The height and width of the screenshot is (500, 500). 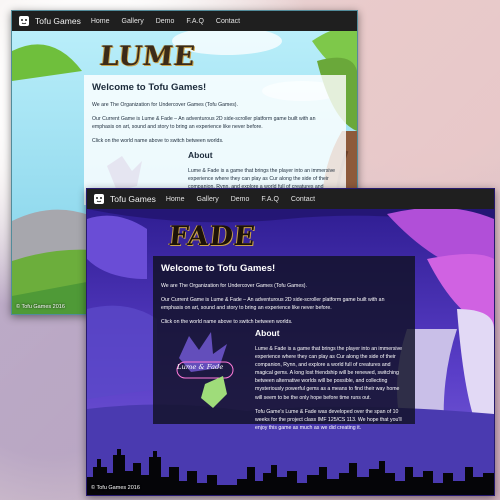 What do you see at coordinates (200, 367) in the screenshot?
I see `game-logo-text: Lume & Fade` at bounding box center [200, 367].